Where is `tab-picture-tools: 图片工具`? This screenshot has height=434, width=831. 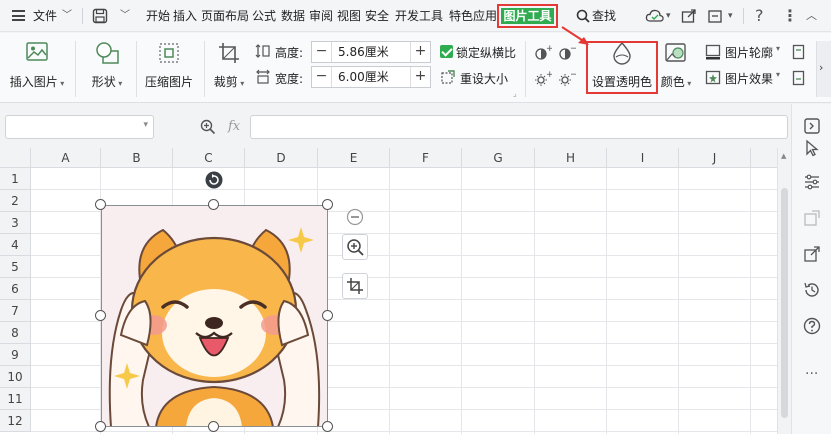
tab-picture-tools: 图片工具 is located at coordinates (527, 16).